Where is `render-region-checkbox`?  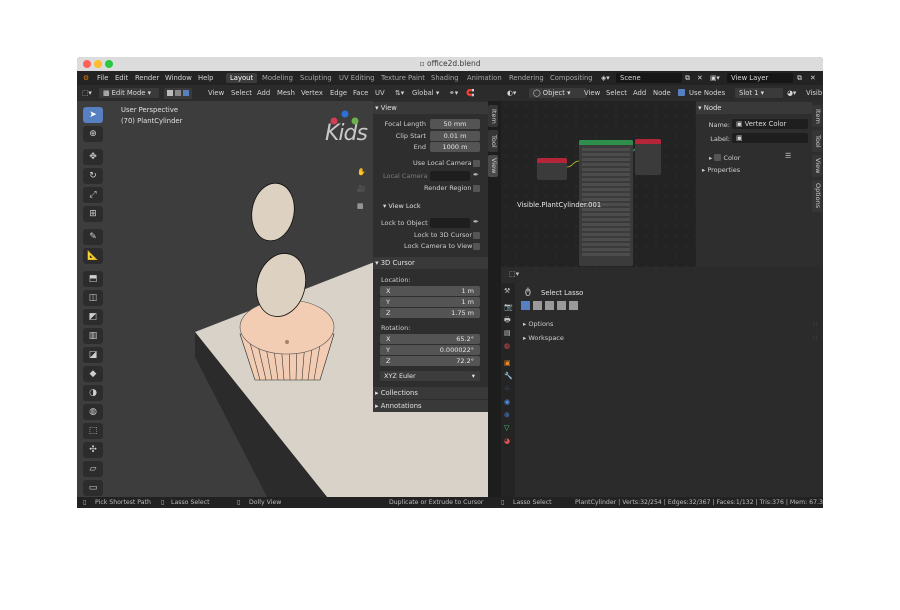 render-region-checkbox is located at coordinates (476, 188).